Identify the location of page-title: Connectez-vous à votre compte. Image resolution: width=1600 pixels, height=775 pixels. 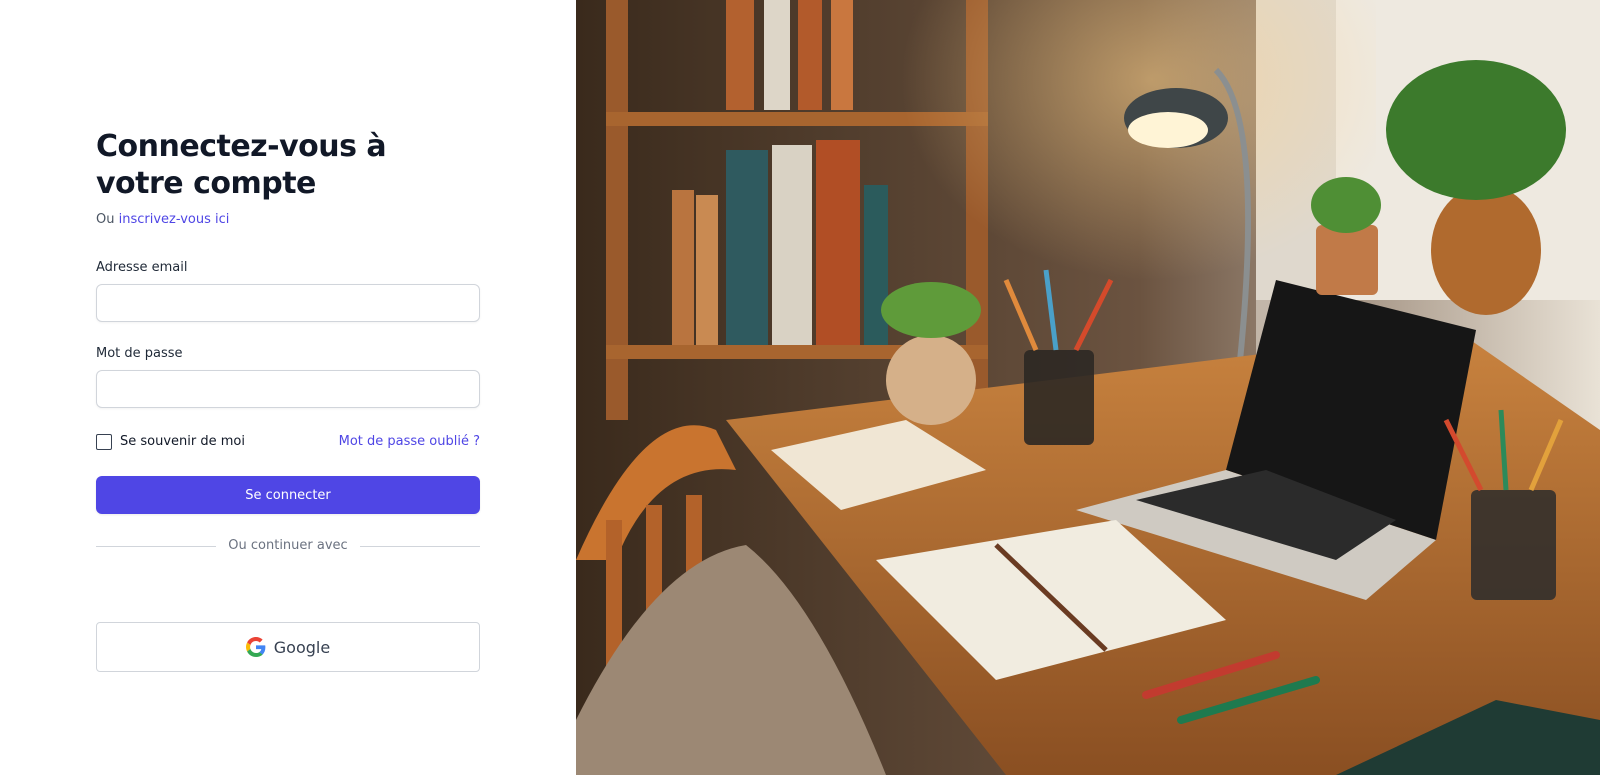
(241, 165).